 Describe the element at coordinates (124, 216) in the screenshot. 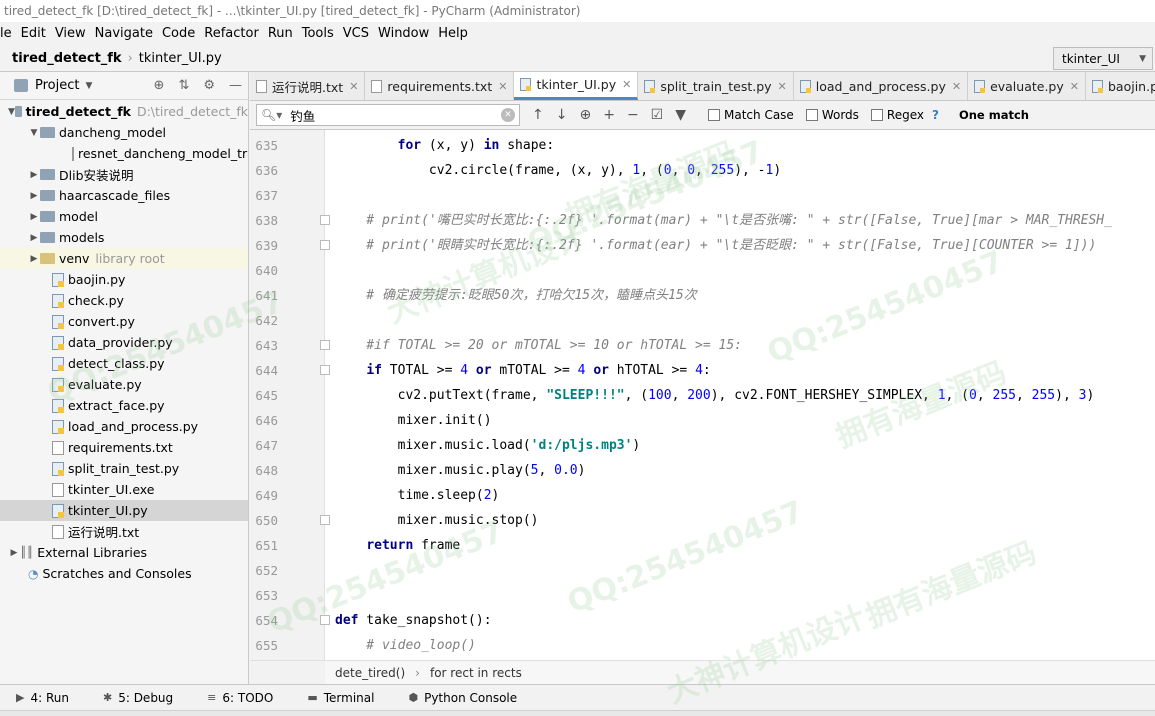

I see `tree-item-model: ▶ model` at that location.